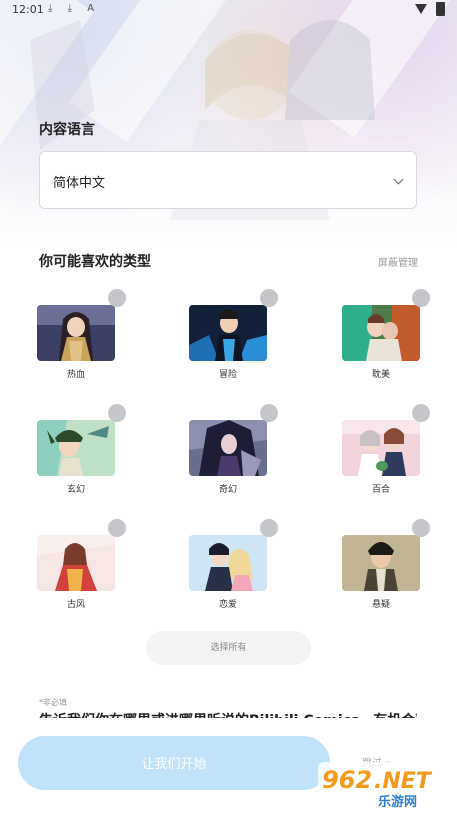 The height and width of the screenshot is (814, 457). I want to click on svg-text: 962, so click(347, 780).